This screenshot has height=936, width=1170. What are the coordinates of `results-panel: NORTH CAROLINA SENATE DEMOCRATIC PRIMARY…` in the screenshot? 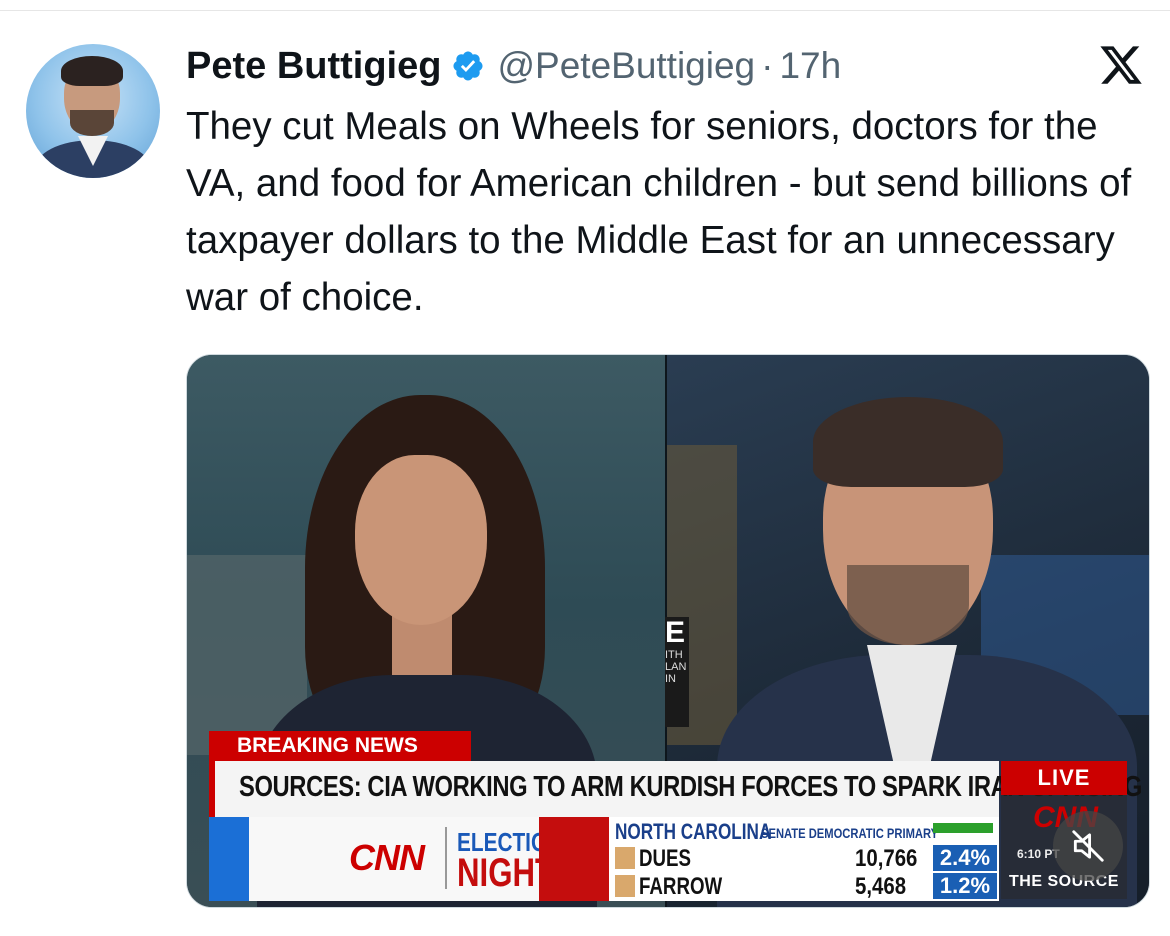 It's located at (804, 859).